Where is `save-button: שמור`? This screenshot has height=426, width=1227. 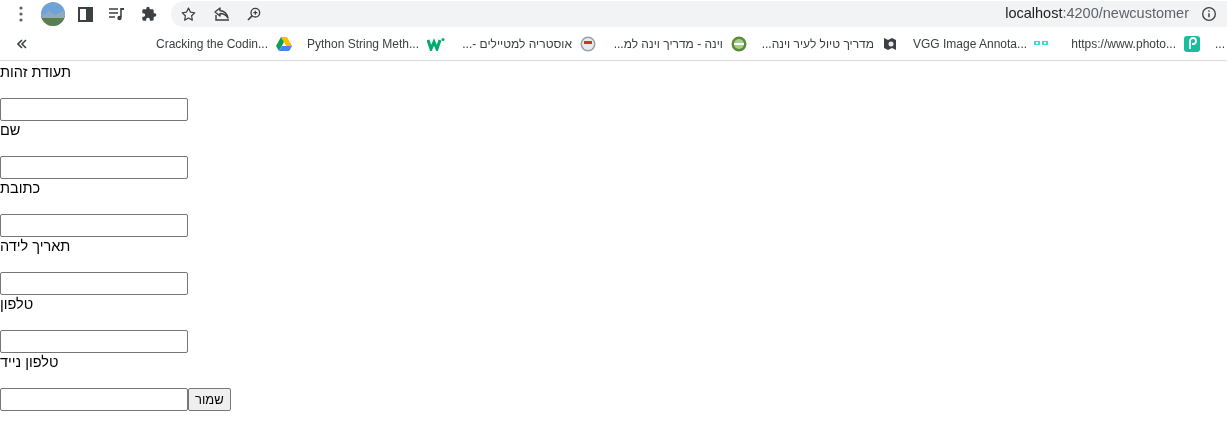 save-button: שמור is located at coordinates (209, 399).